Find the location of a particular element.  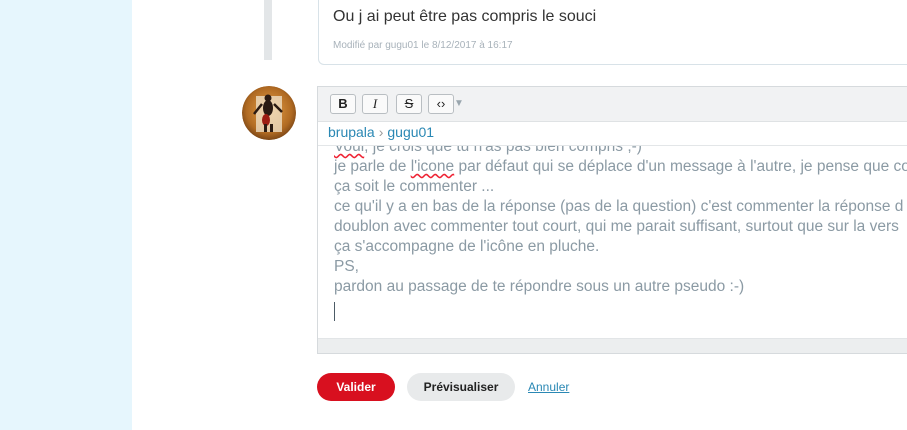

avatar-image is located at coordinates (269, 113).